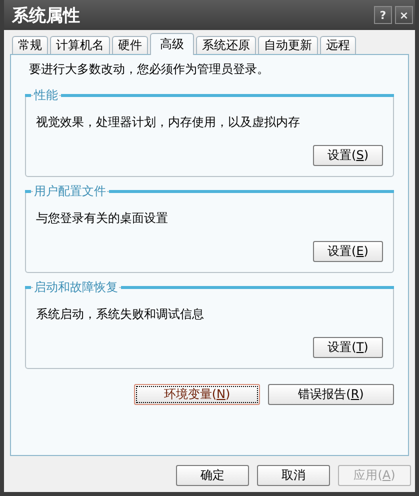  Describe the element at coordinates (80, 45) in the screenshot. I see `tab: 计算机名` at that location.